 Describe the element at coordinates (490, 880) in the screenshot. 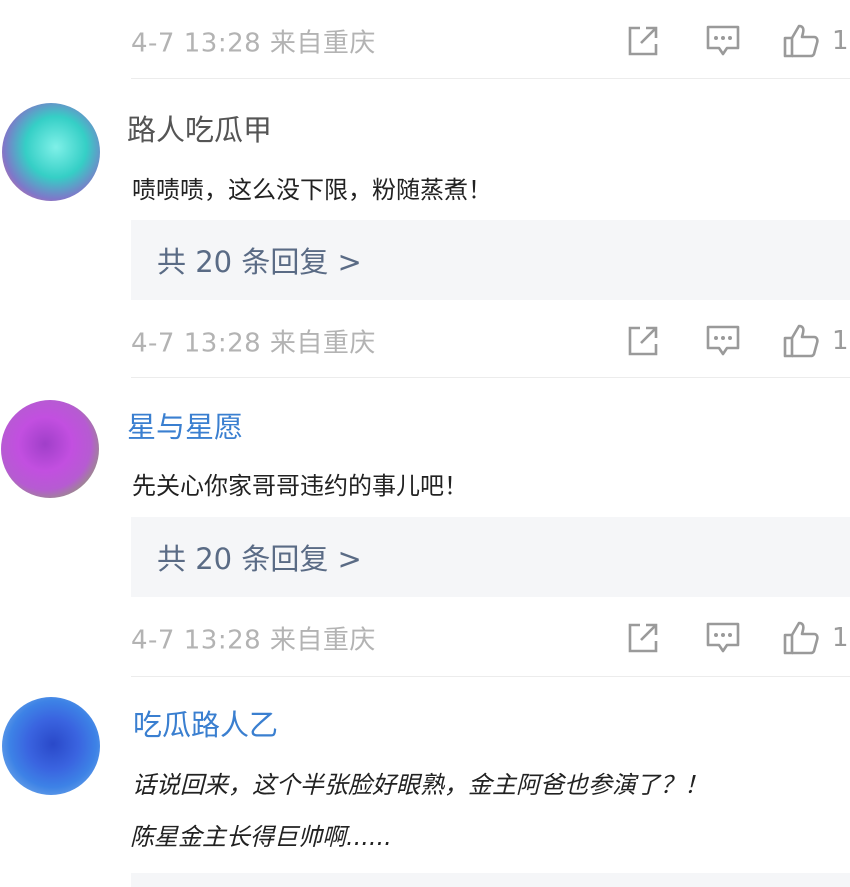

I see `reply-summary-box` at that location.